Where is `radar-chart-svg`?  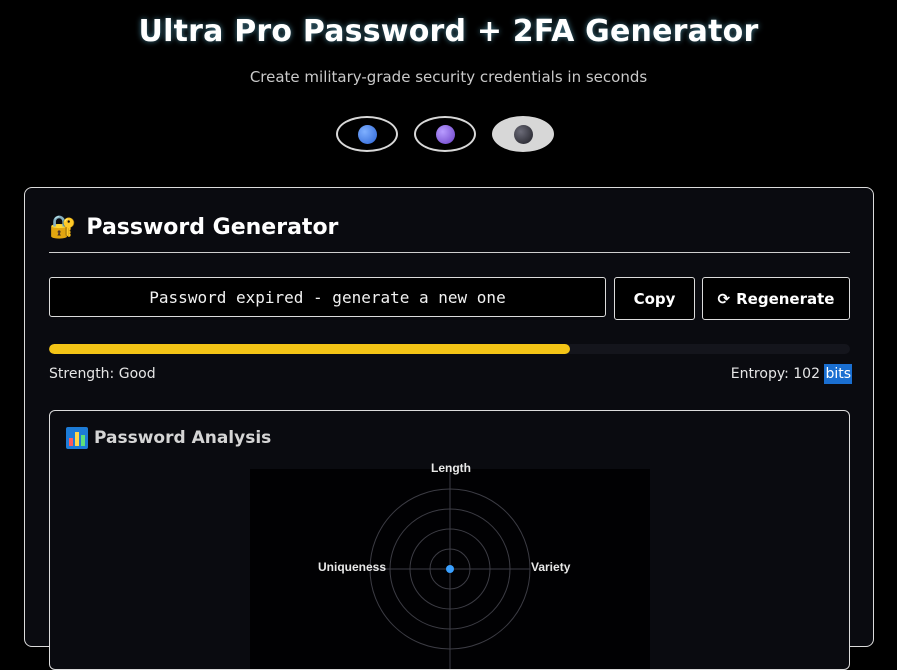
radar-chart-svg is located at coordinates (450, 569).